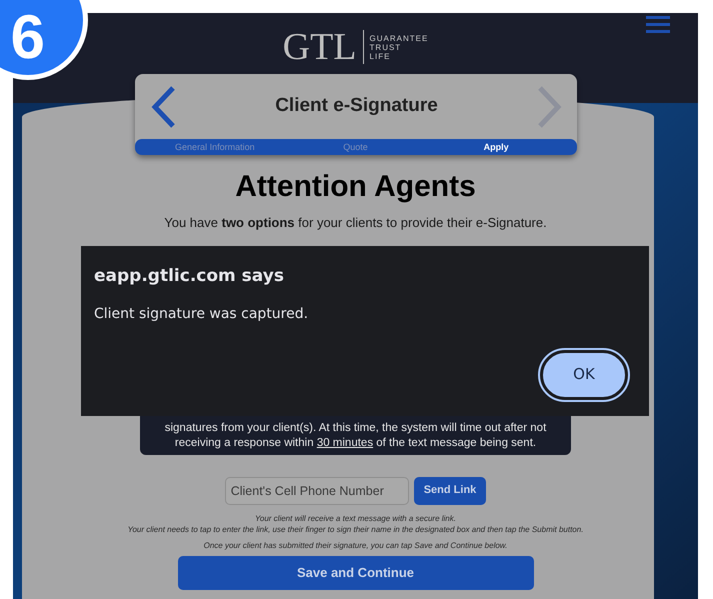  What do you see at coordinates (450, 490) in the screenshot?
I see `send-link-button: Send Link` at bounding box center [450, 490].